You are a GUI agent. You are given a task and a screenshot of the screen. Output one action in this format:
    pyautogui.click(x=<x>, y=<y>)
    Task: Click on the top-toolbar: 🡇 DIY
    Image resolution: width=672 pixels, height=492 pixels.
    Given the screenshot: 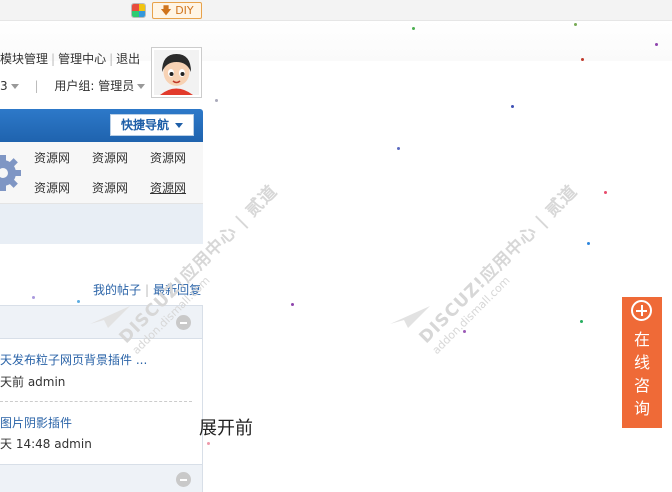 What is the action you would take?
    pyautogui.click(x=336, y=10)
    